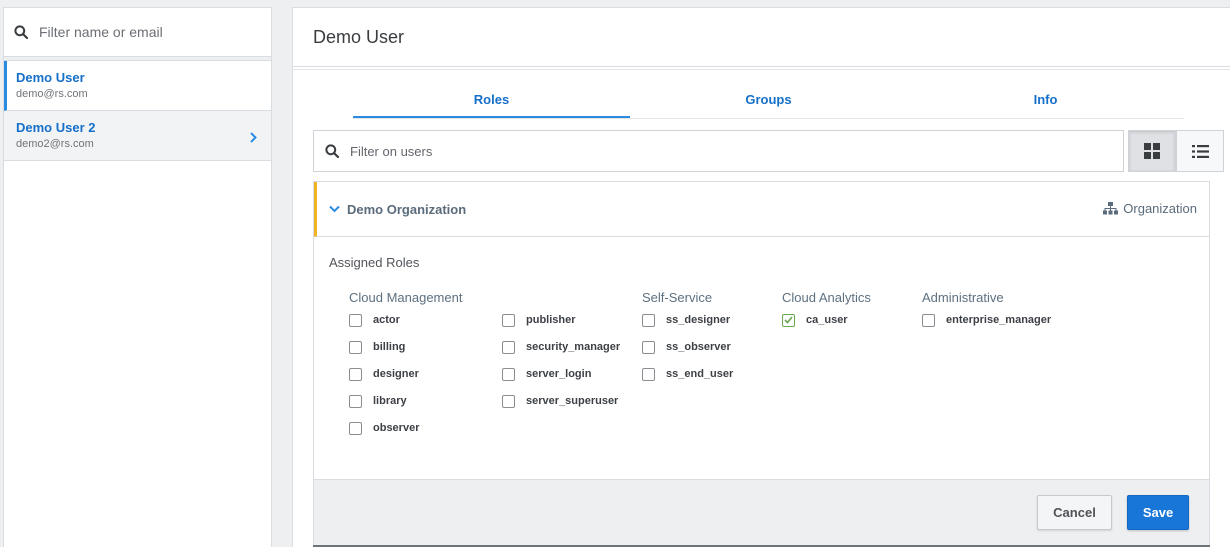 The width and height of the screenshot is (1230, 547). I want to click on role-server-superuser: server_superuser, so click(560, 401).